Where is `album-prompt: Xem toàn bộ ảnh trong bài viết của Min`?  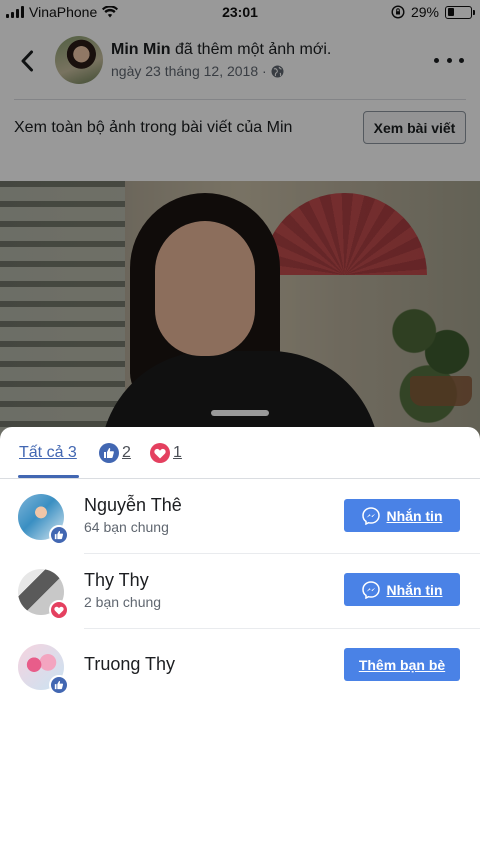
album-prompt: Xem toàn bộ ảnh trong bài viết của Min is located at coordinates (153, 127).